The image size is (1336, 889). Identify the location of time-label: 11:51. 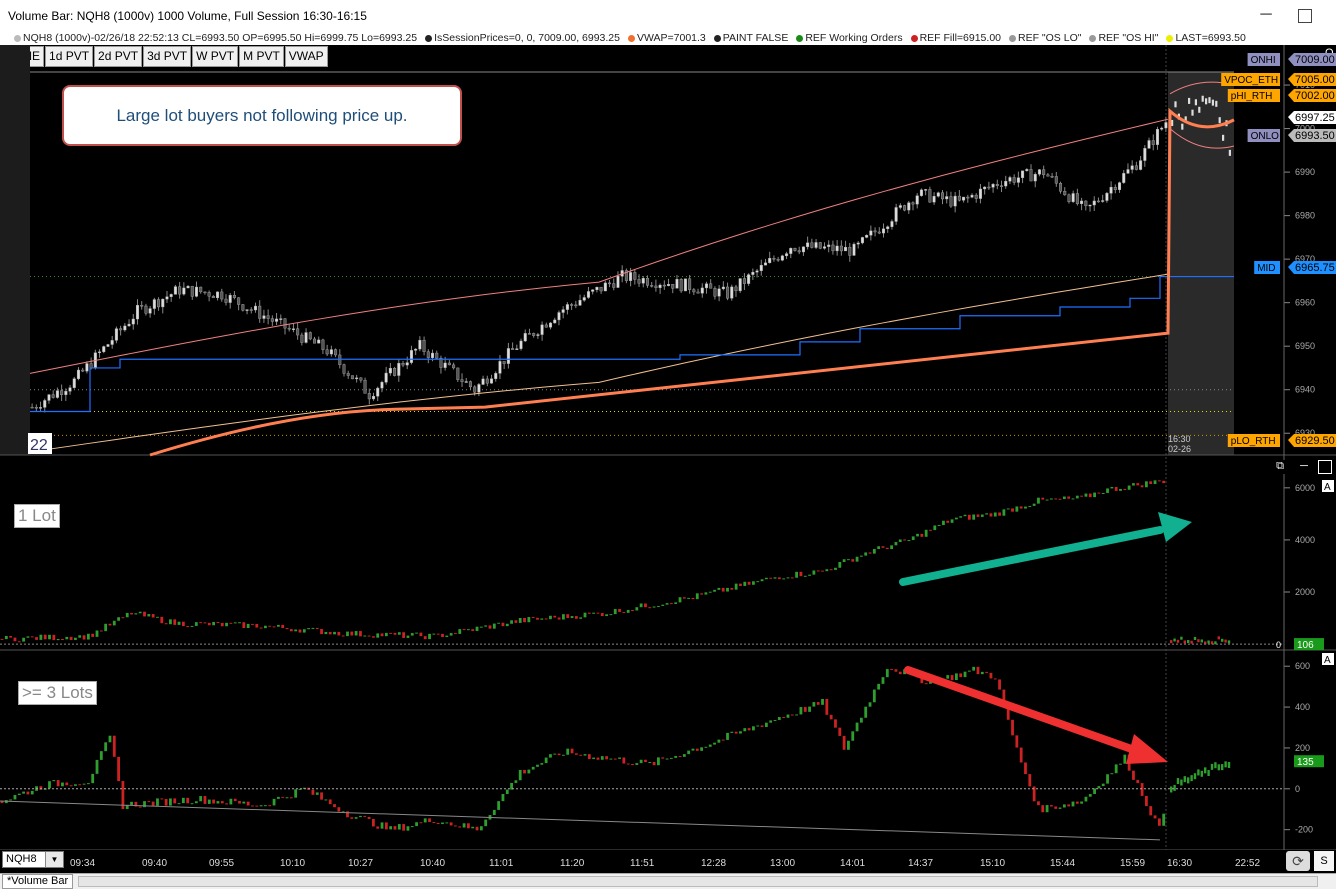
(642, 863).